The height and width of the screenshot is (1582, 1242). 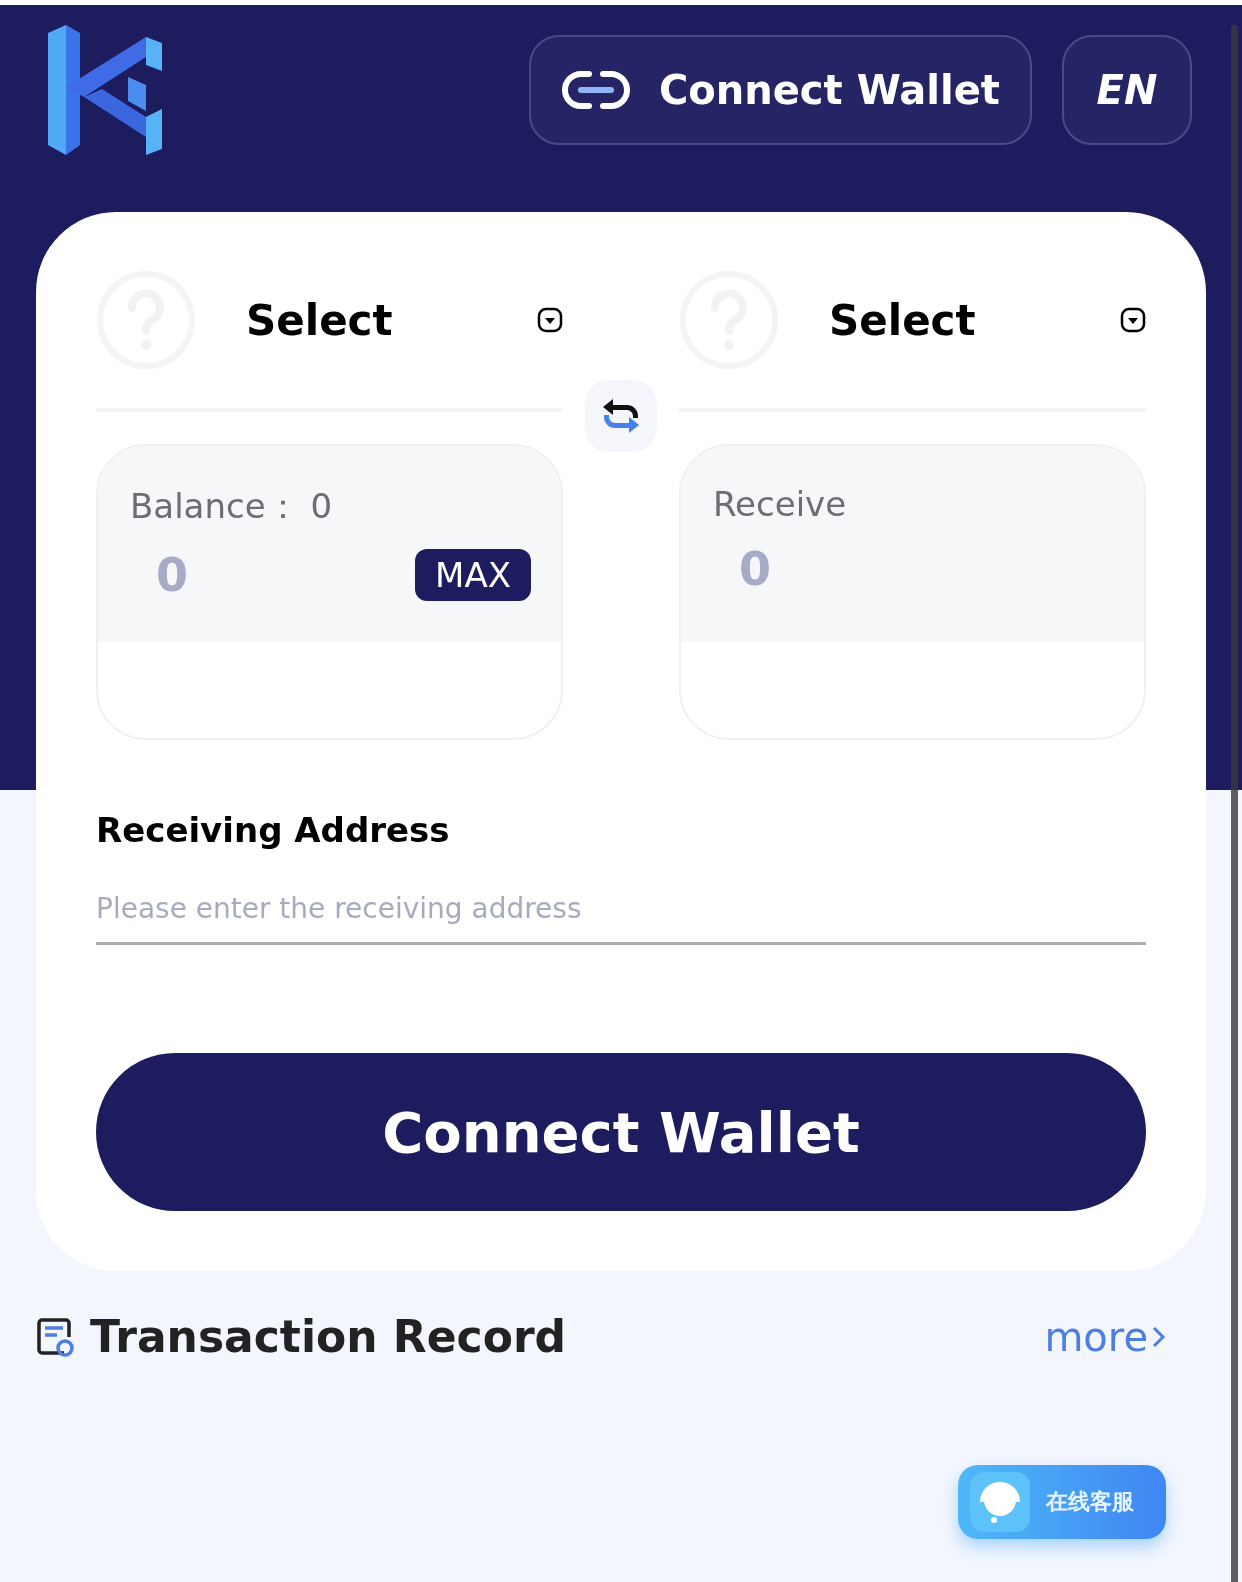 What do you see at coordinates (56, 1336) in the screenshot?
I see `record-icon` at bounding box center [56, 1336].